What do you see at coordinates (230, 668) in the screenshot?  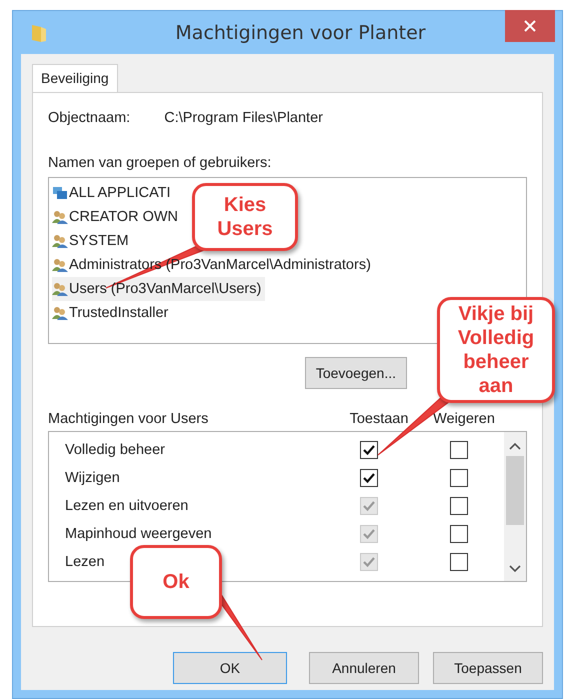 I see `dialog-button: OK` at bounding box center [230, 668].